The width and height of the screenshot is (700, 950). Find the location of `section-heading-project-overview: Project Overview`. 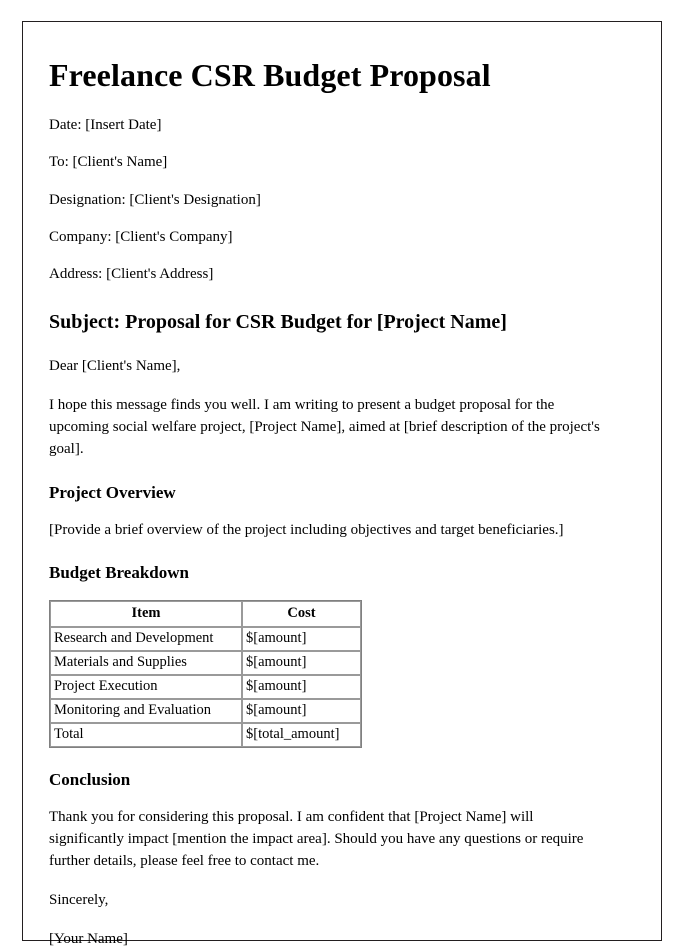

section-heading-project-overview: Project Overview is located at coordinates (112, 493).